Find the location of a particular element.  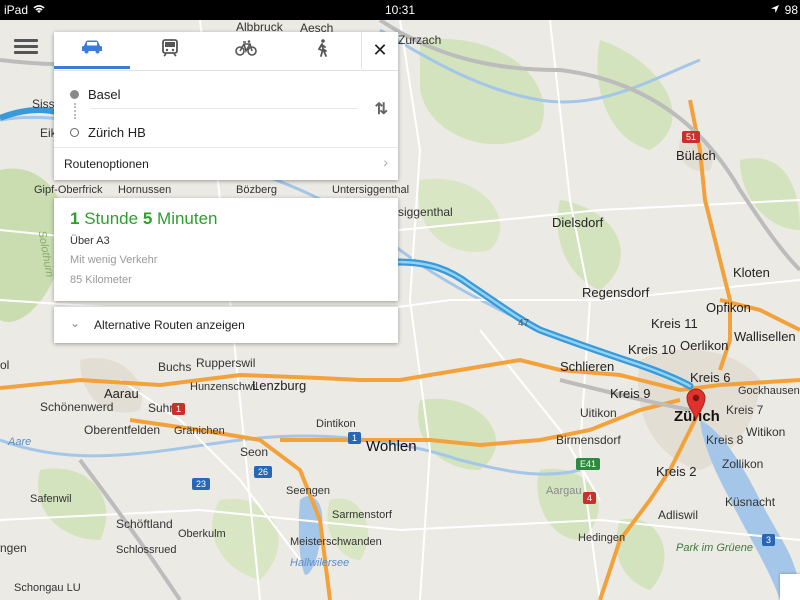

map-label-granichen: Gränichen is located at coordinates (199, 431).